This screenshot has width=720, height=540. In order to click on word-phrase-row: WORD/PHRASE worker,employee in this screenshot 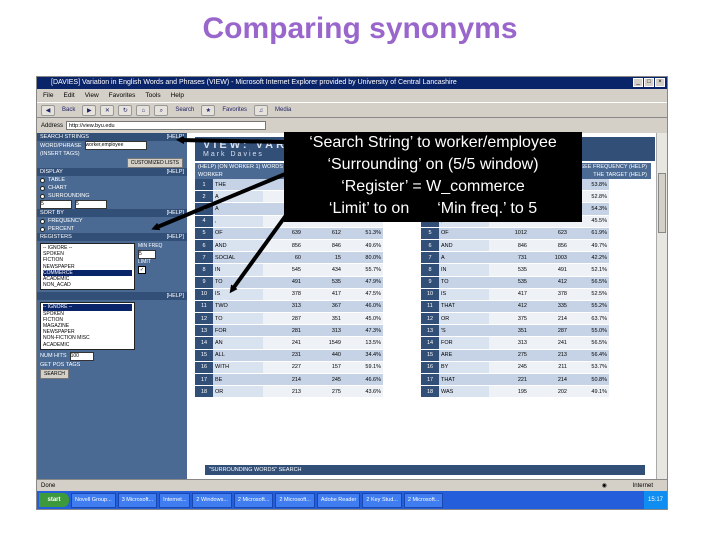, I will do `click(112, 145)`.